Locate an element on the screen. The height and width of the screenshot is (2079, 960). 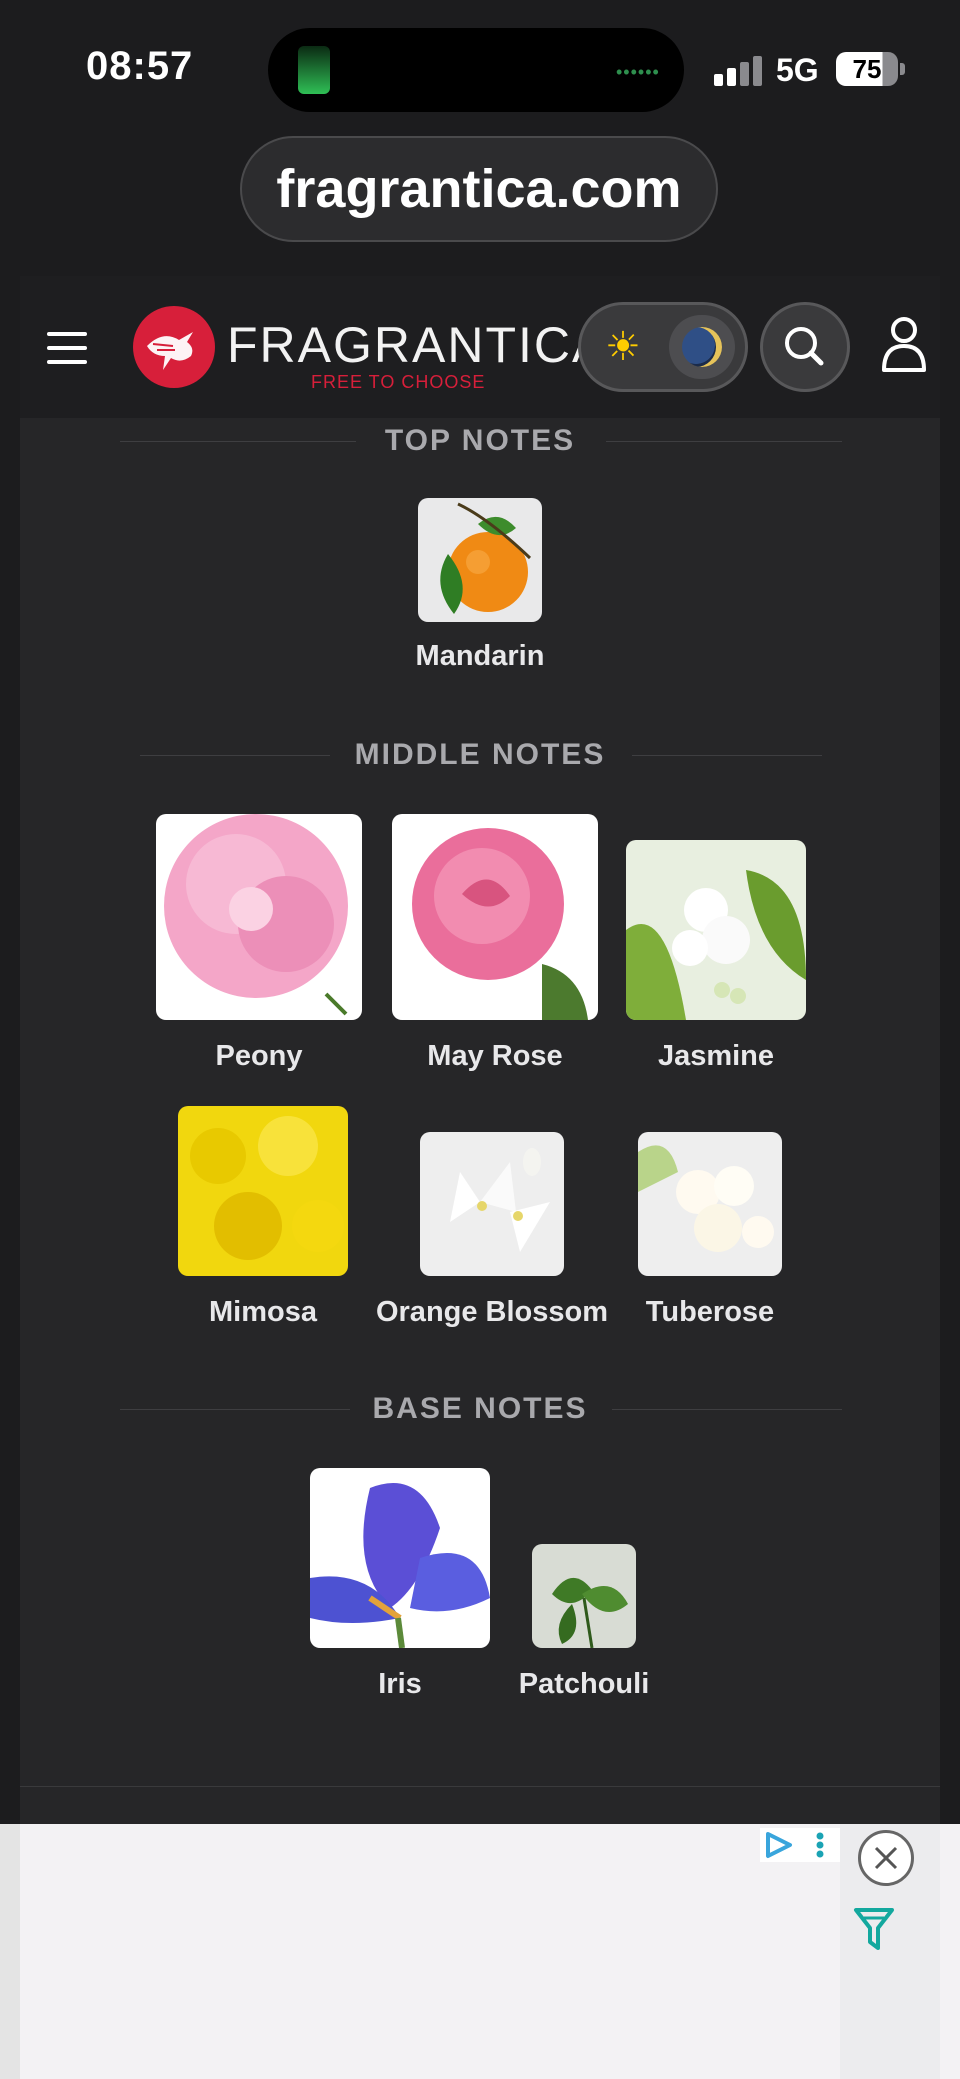
peony-icon is located at coordinates (259, 917).